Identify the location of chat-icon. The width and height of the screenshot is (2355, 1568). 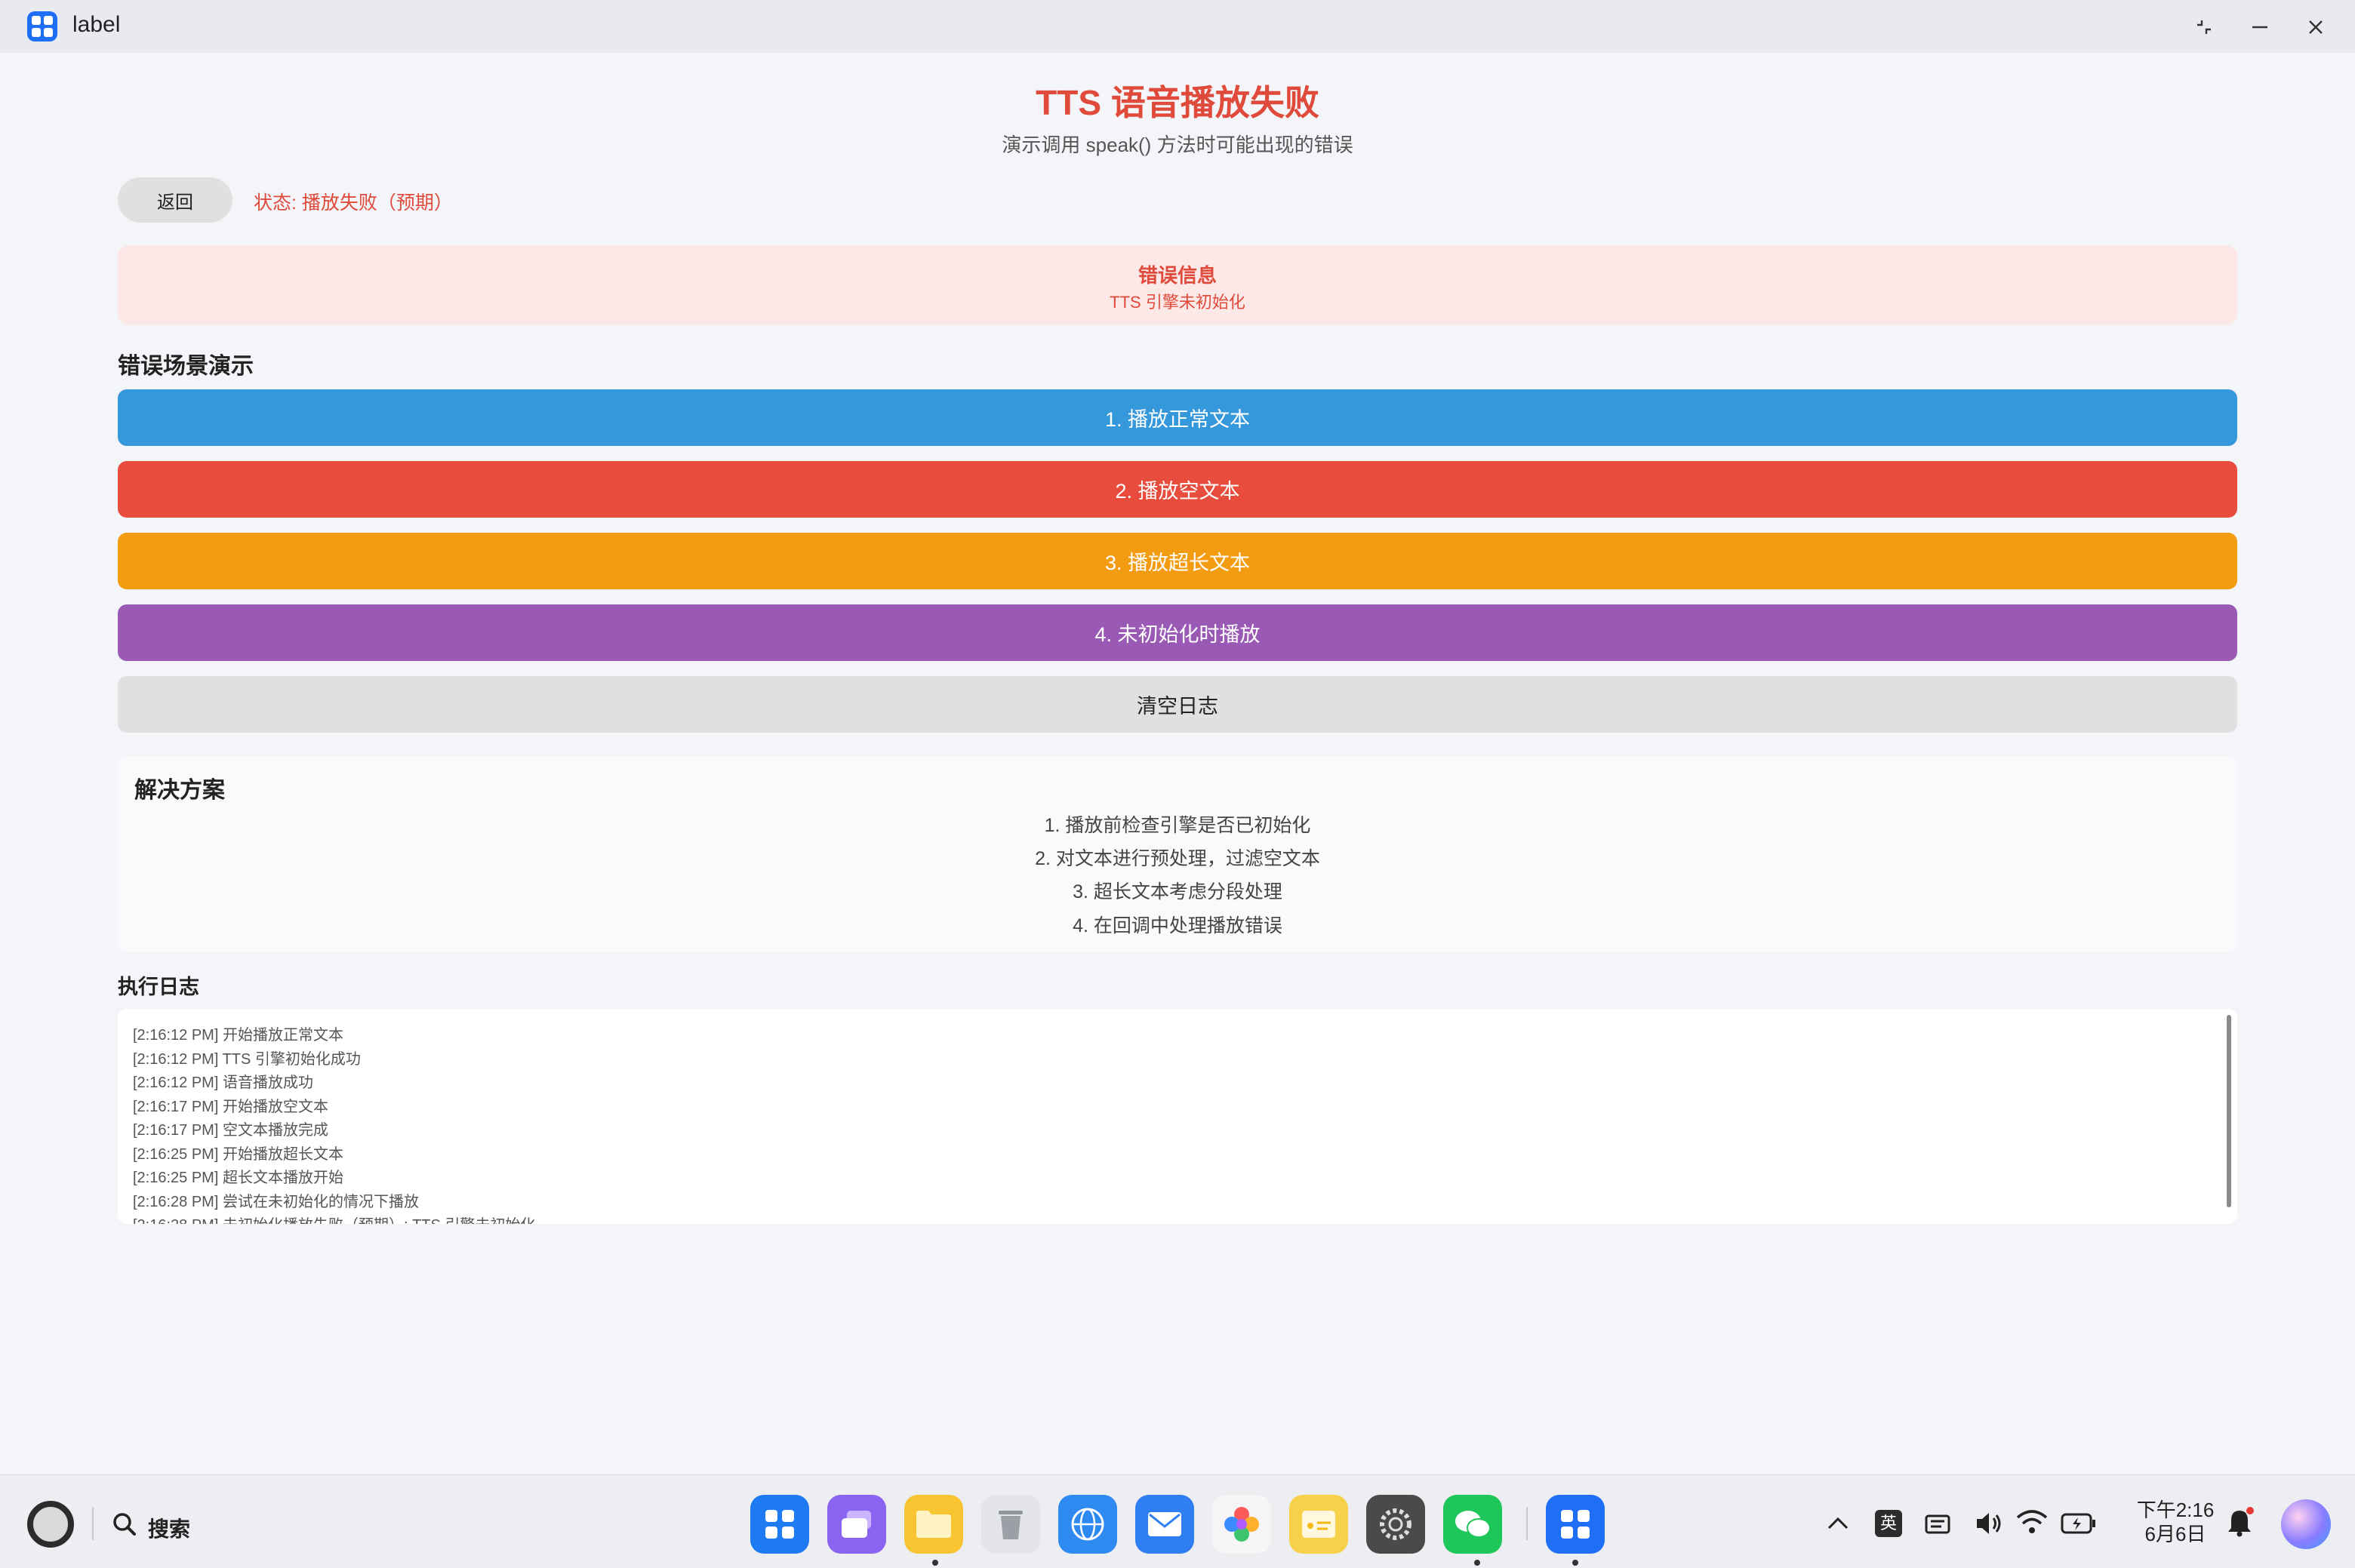
(1472, 1524).